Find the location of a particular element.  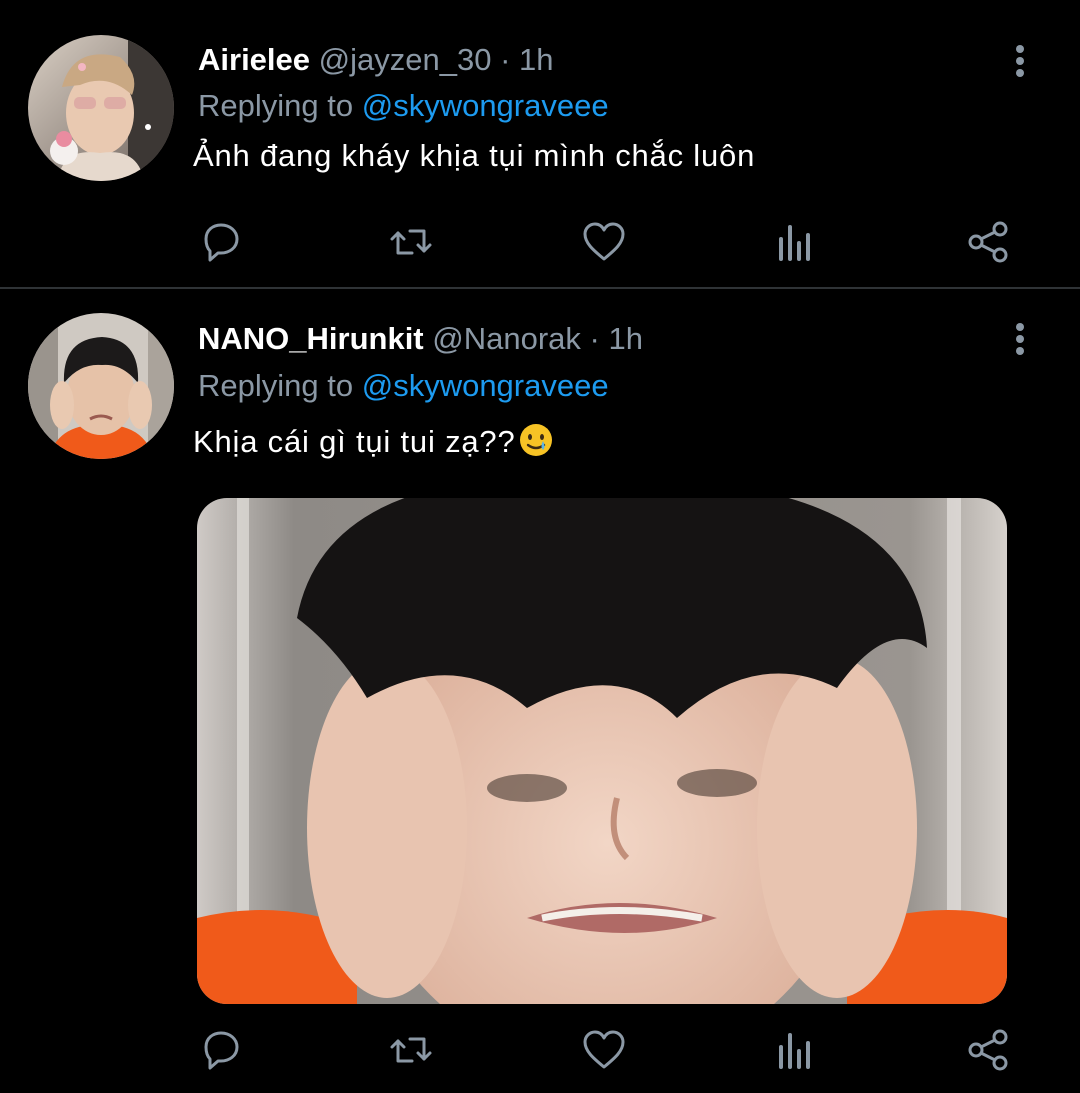

tweet-text: Khịa cái gì tụi tui zạ?? is located at coordinates (354, 441).